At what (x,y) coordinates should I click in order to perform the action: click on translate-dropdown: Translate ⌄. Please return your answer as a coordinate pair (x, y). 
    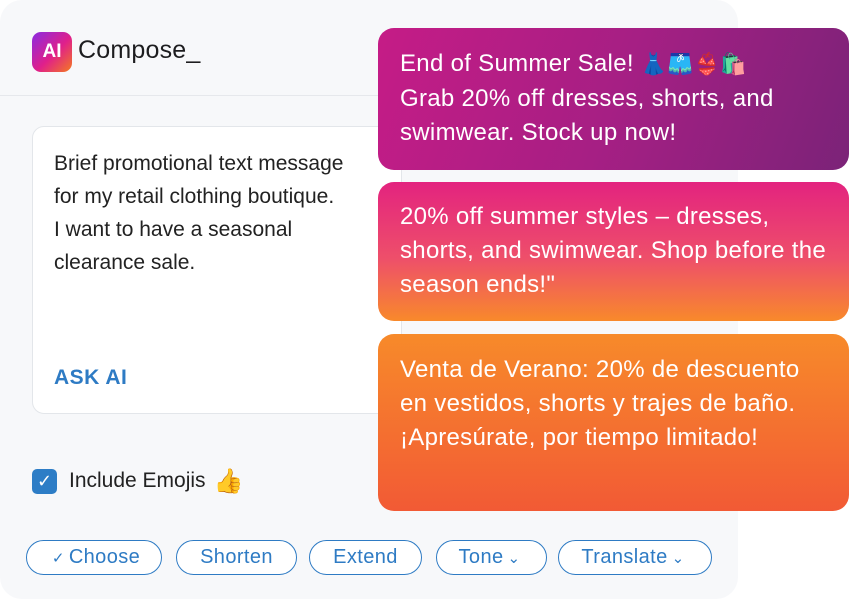
    Looking at the image, I should click on (635, 557).